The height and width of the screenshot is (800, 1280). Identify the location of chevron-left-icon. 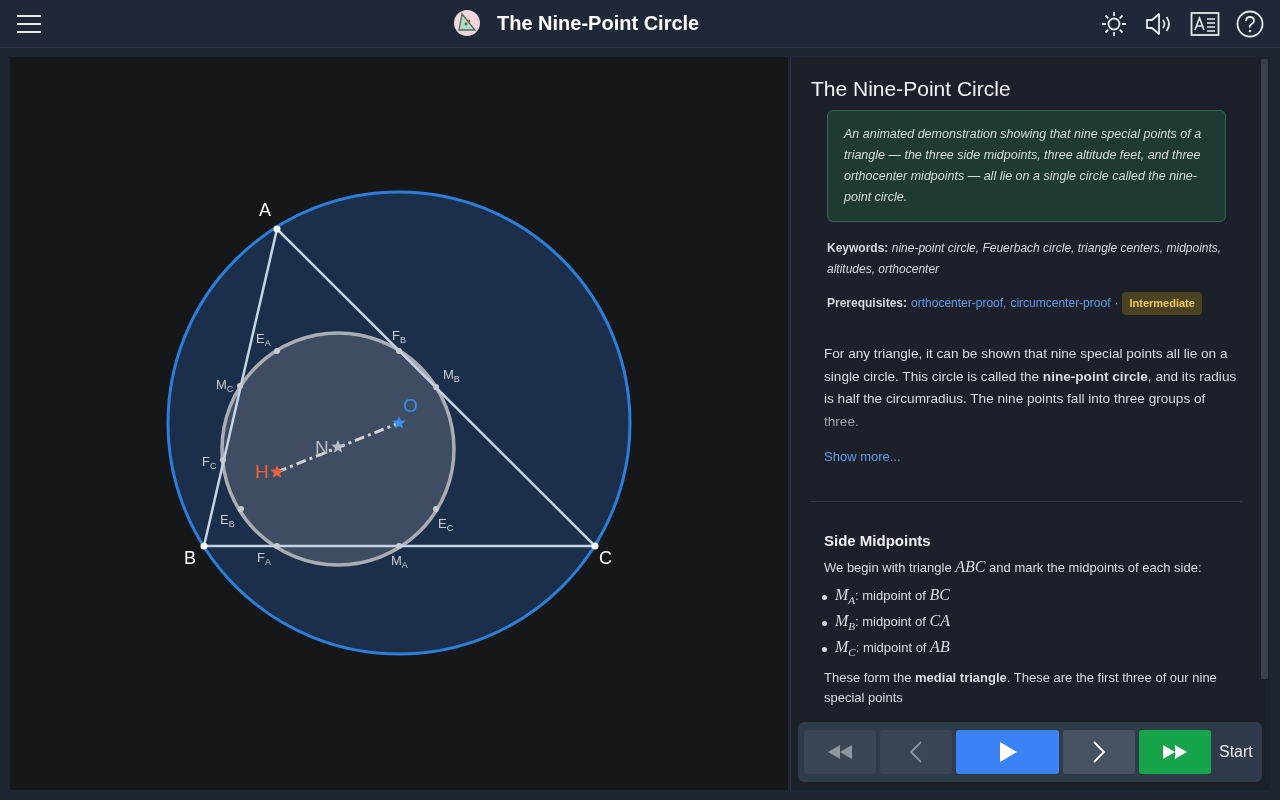
(916, 752).